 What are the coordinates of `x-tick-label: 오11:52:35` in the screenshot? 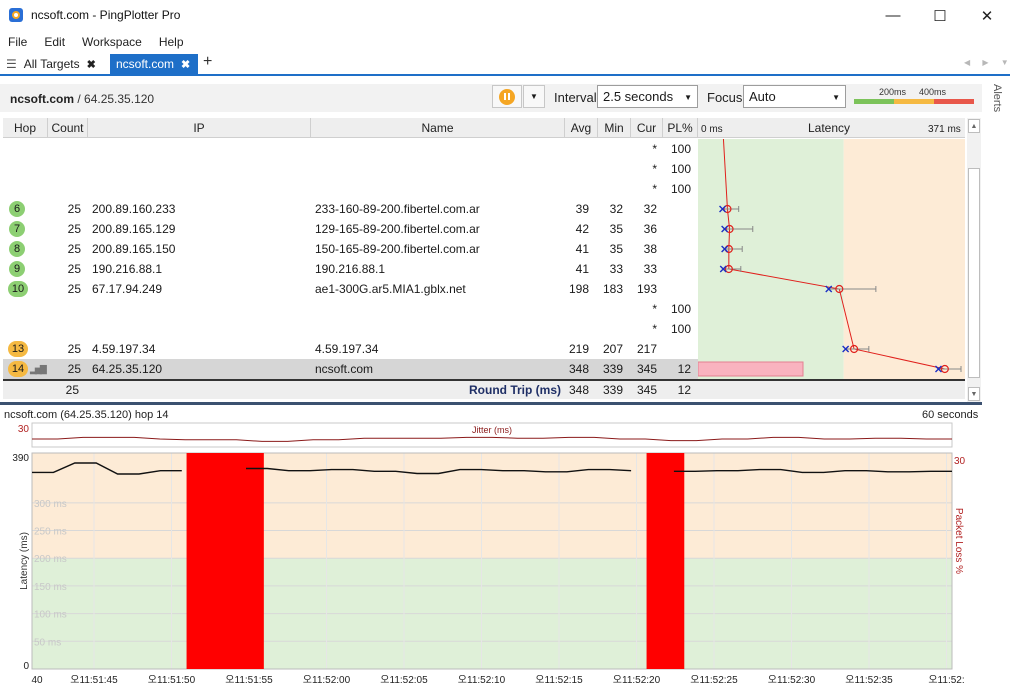 It's located at (869, 680).